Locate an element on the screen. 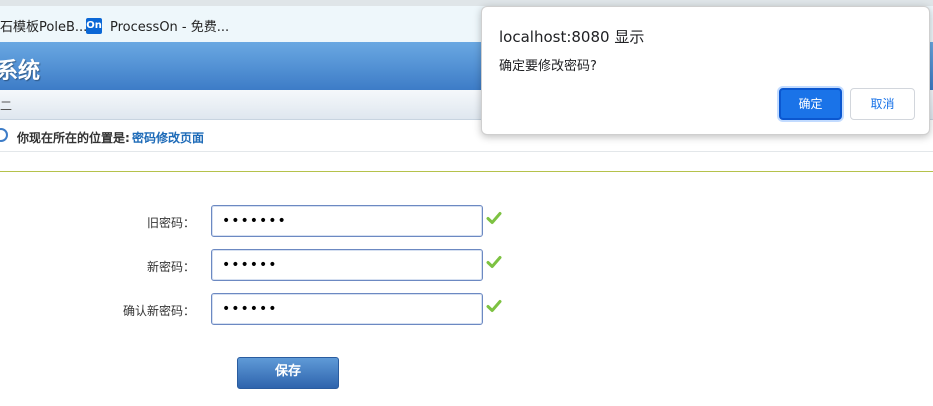 This screenshot has height=406, width=933. save-button: 保存 is located at coordinates (288, 373).